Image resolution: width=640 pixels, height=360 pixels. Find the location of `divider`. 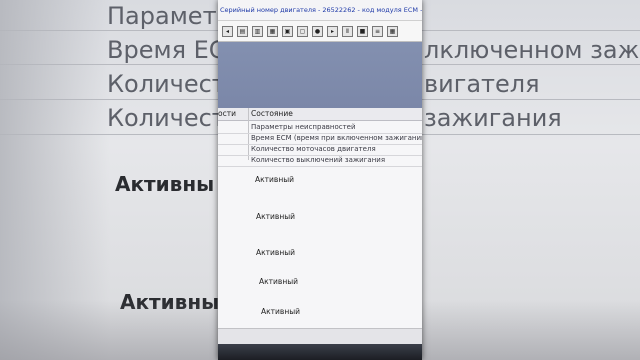

divider is located at coordinates (320, 166).